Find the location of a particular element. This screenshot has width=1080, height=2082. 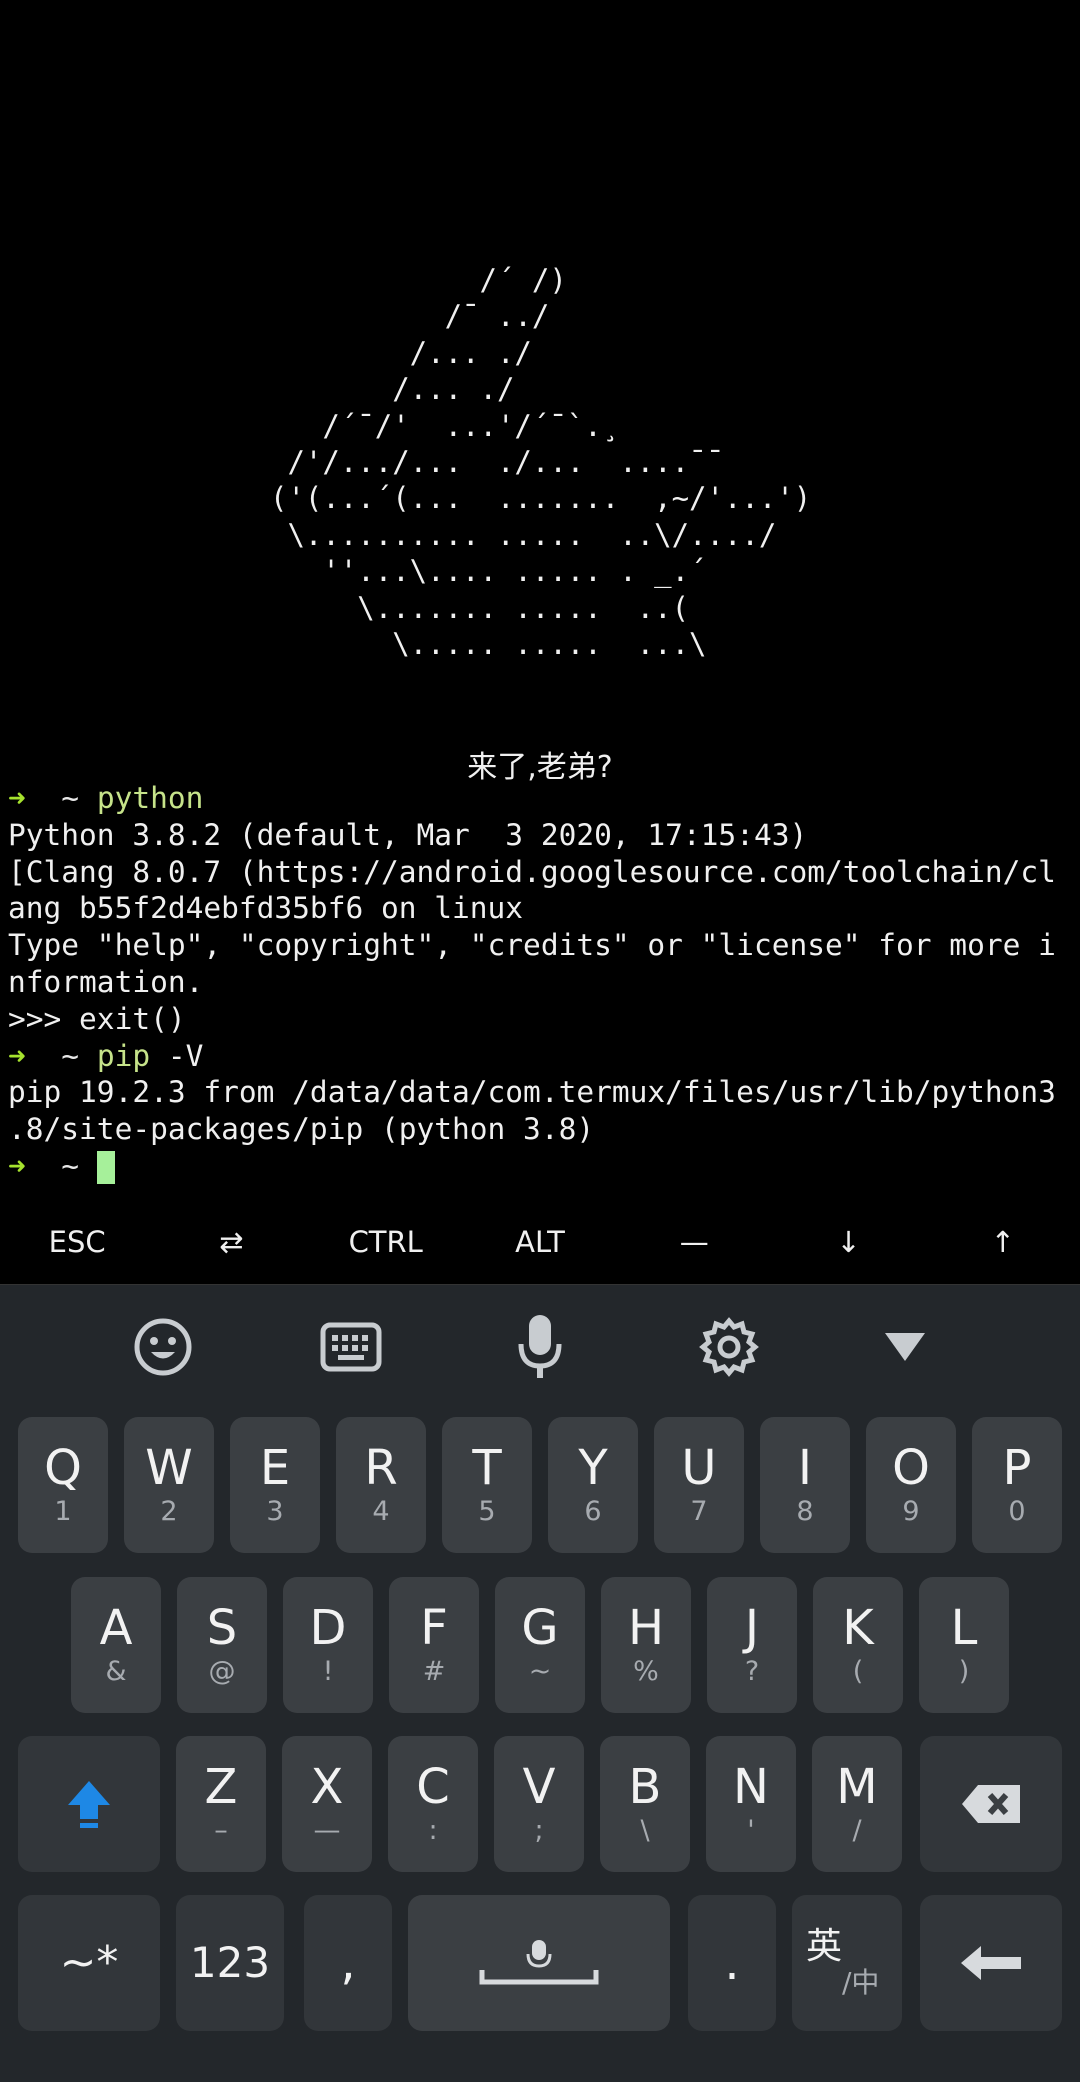

key-z: Z – is located at coordinates (221, 1804).